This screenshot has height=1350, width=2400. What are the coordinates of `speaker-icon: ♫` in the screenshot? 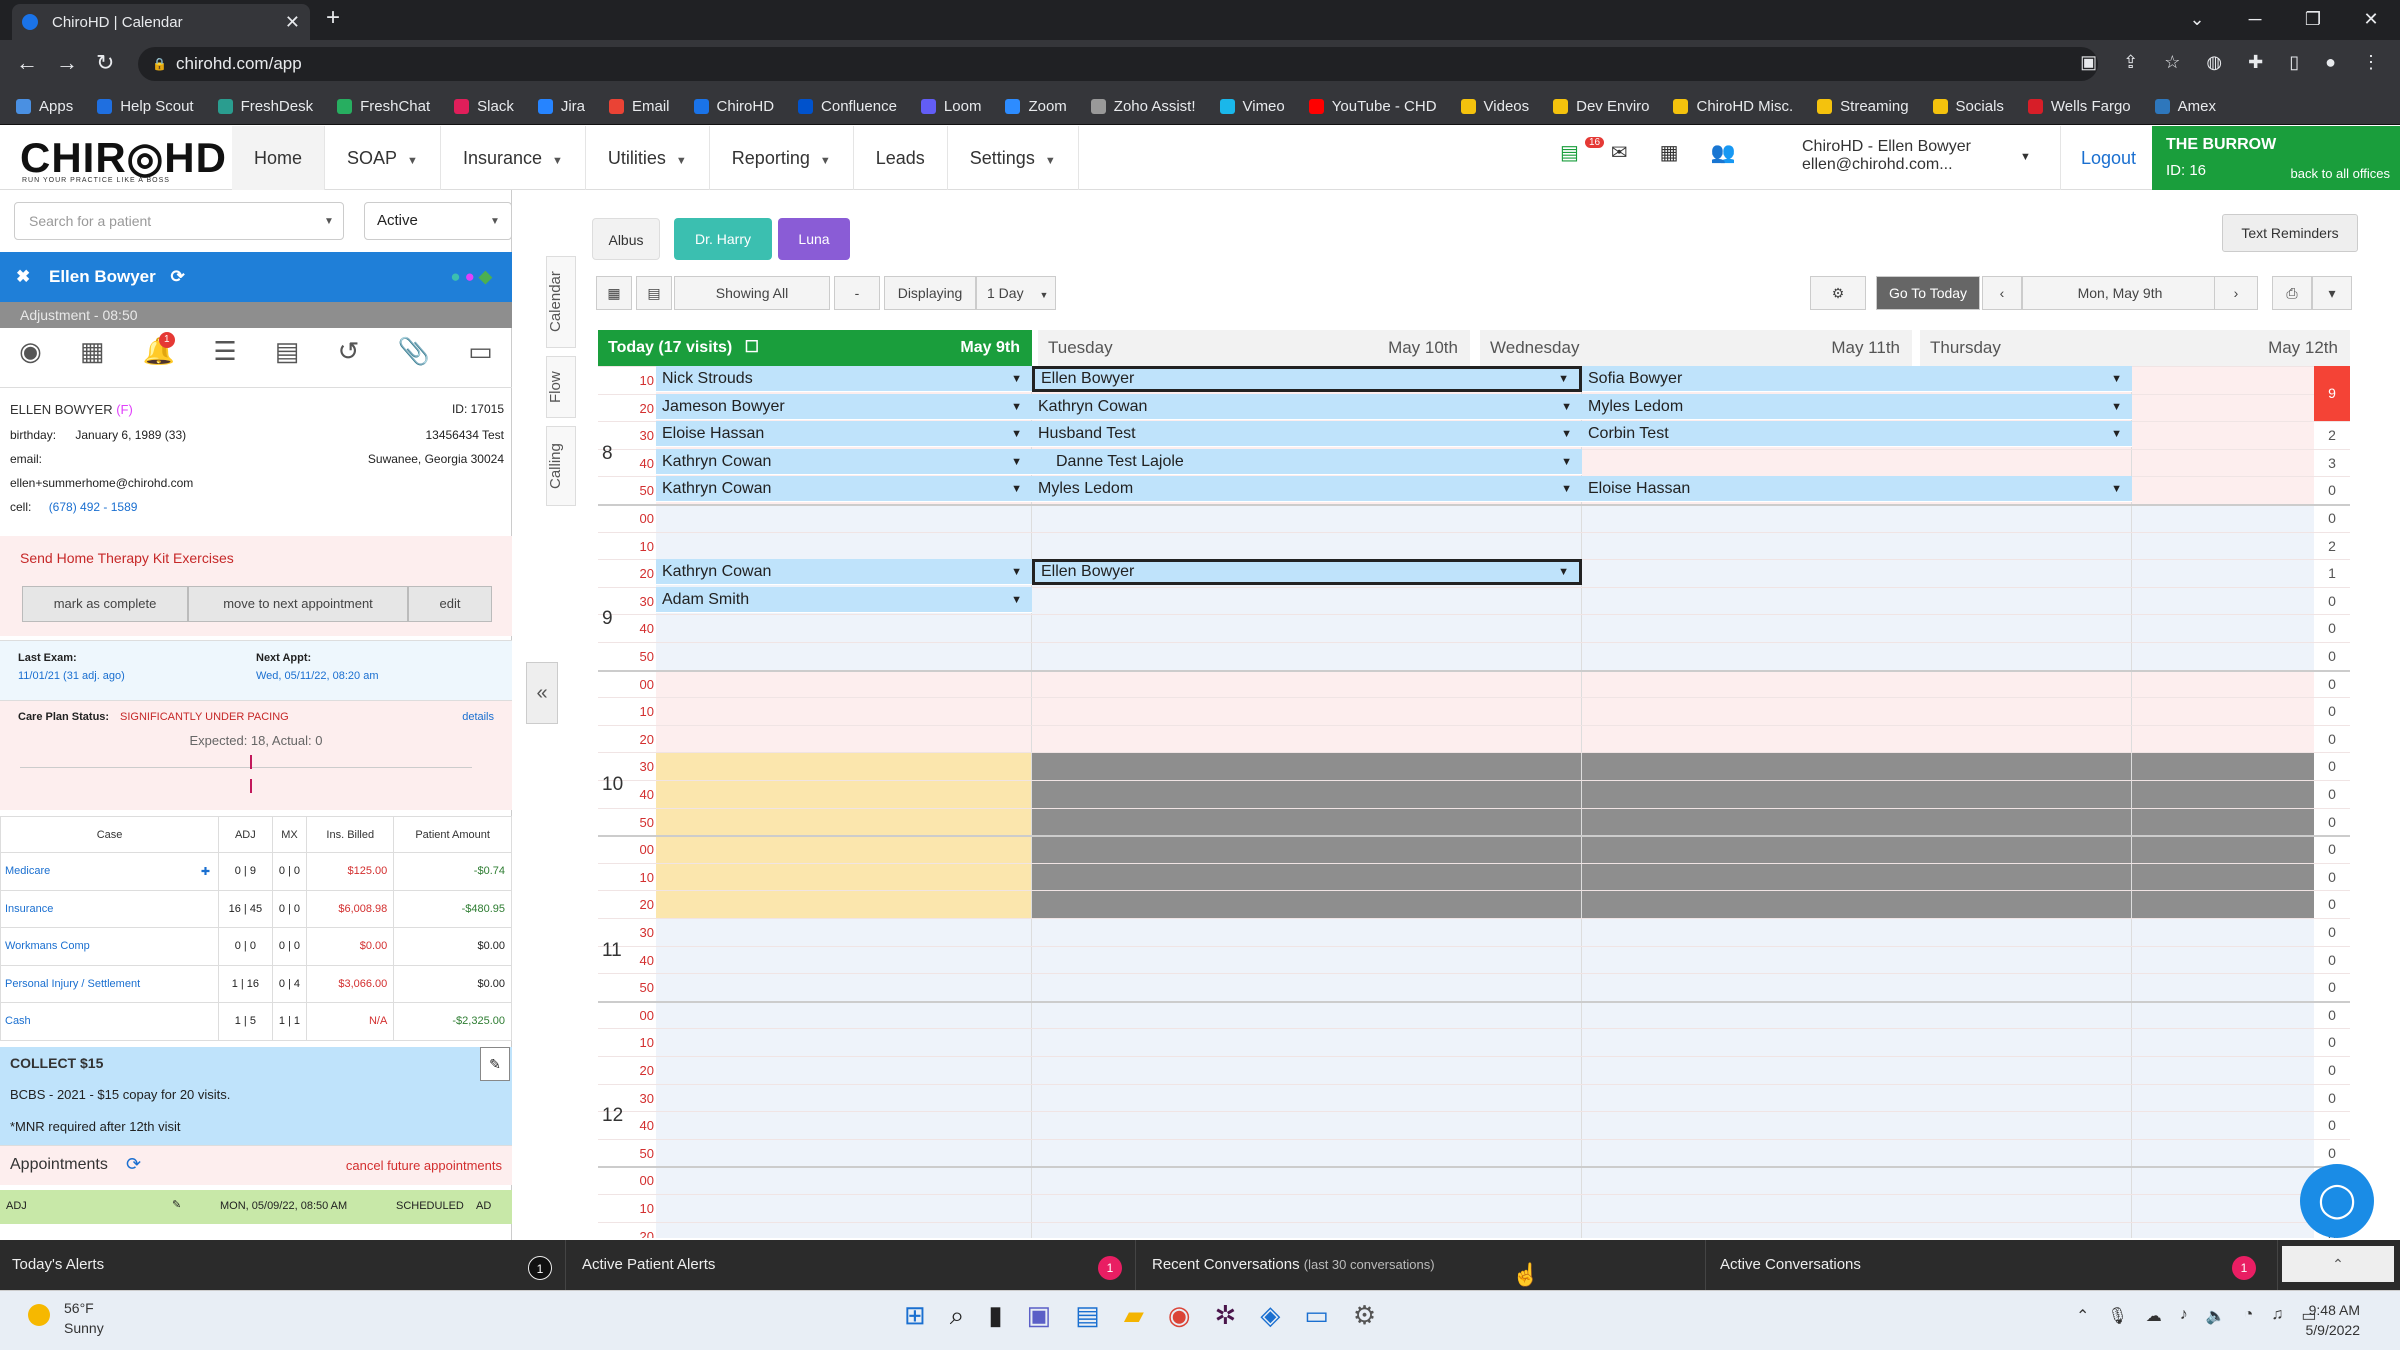 It's located at (2277, 1316).